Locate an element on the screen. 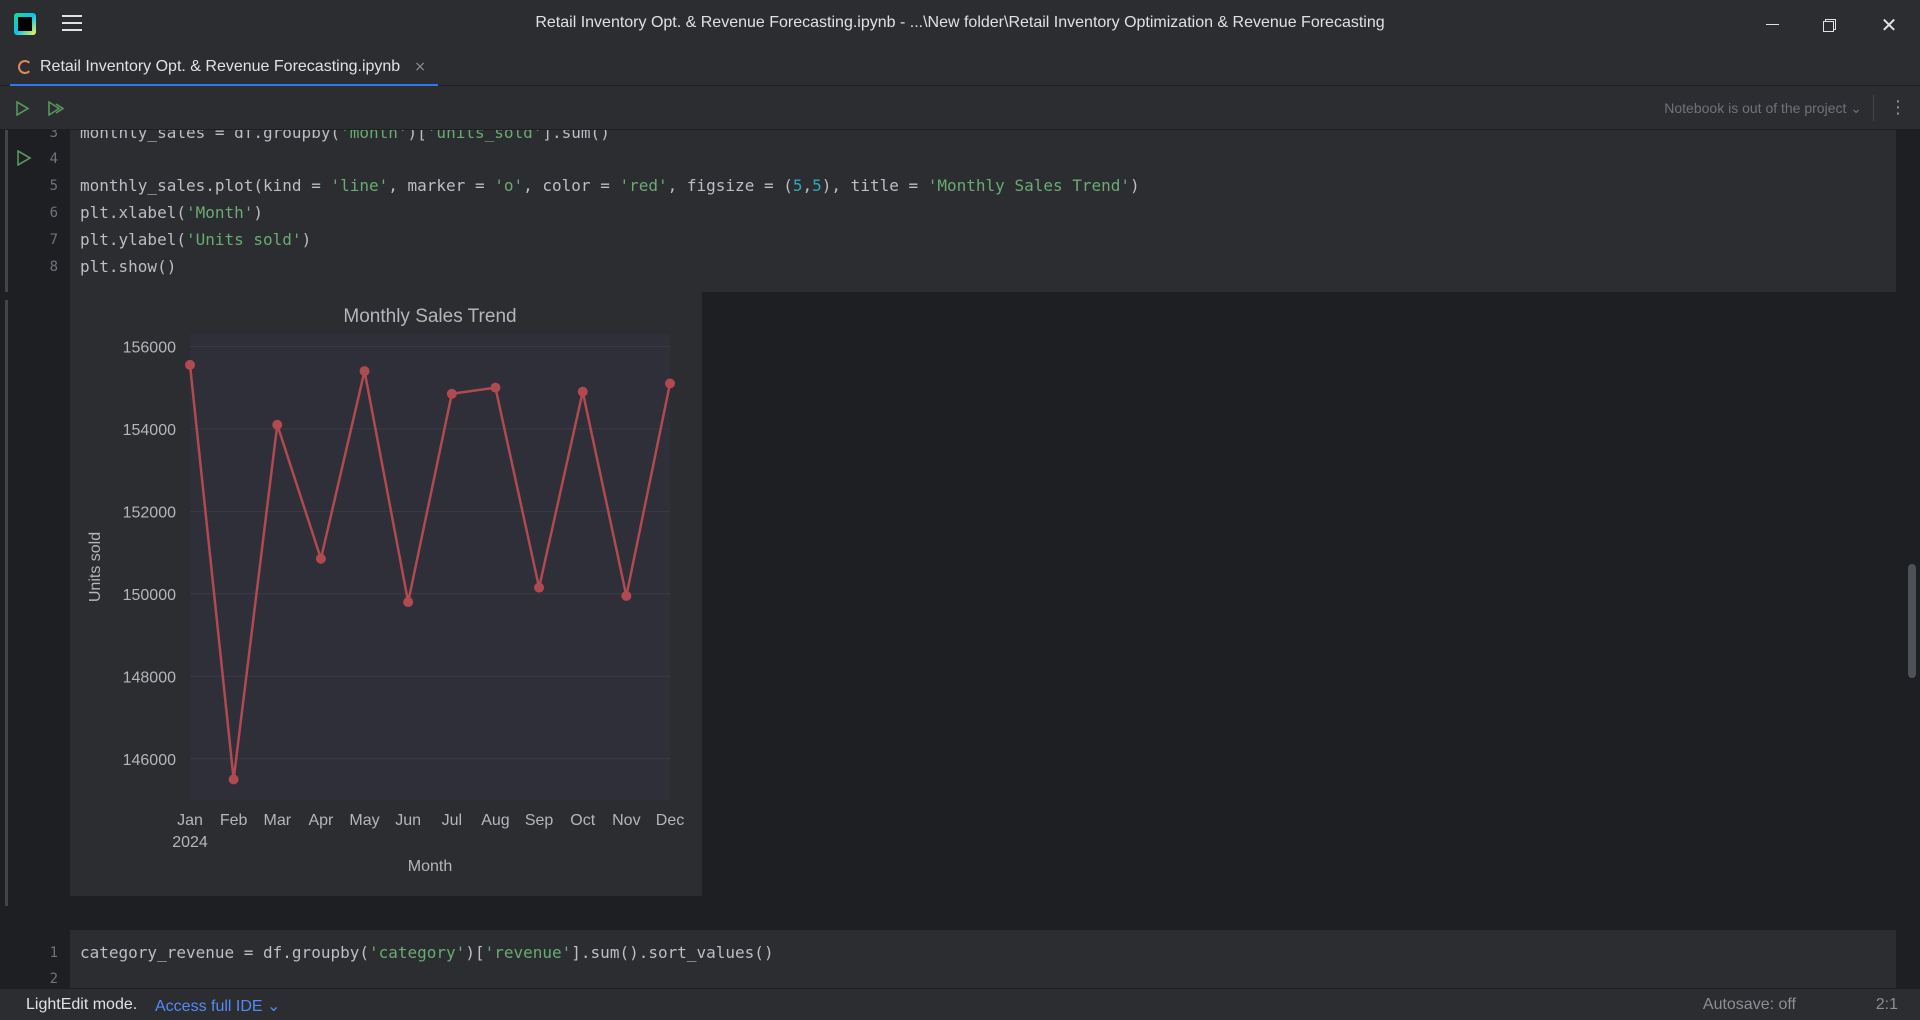 Image resolution: width=1920 pixels, height=1020 pixels. y-tick-label: 150000 is located at coordinates (149, 595).